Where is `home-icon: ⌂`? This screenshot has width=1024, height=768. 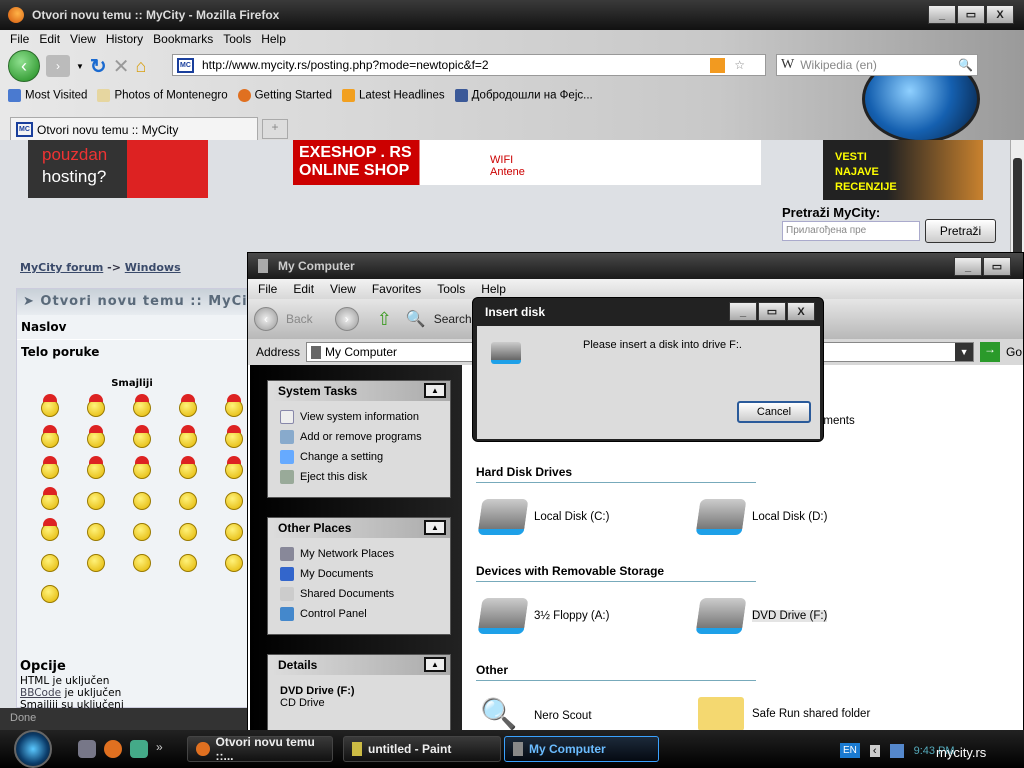 home-icon: ⌂ is located at coordinates (140, 66).